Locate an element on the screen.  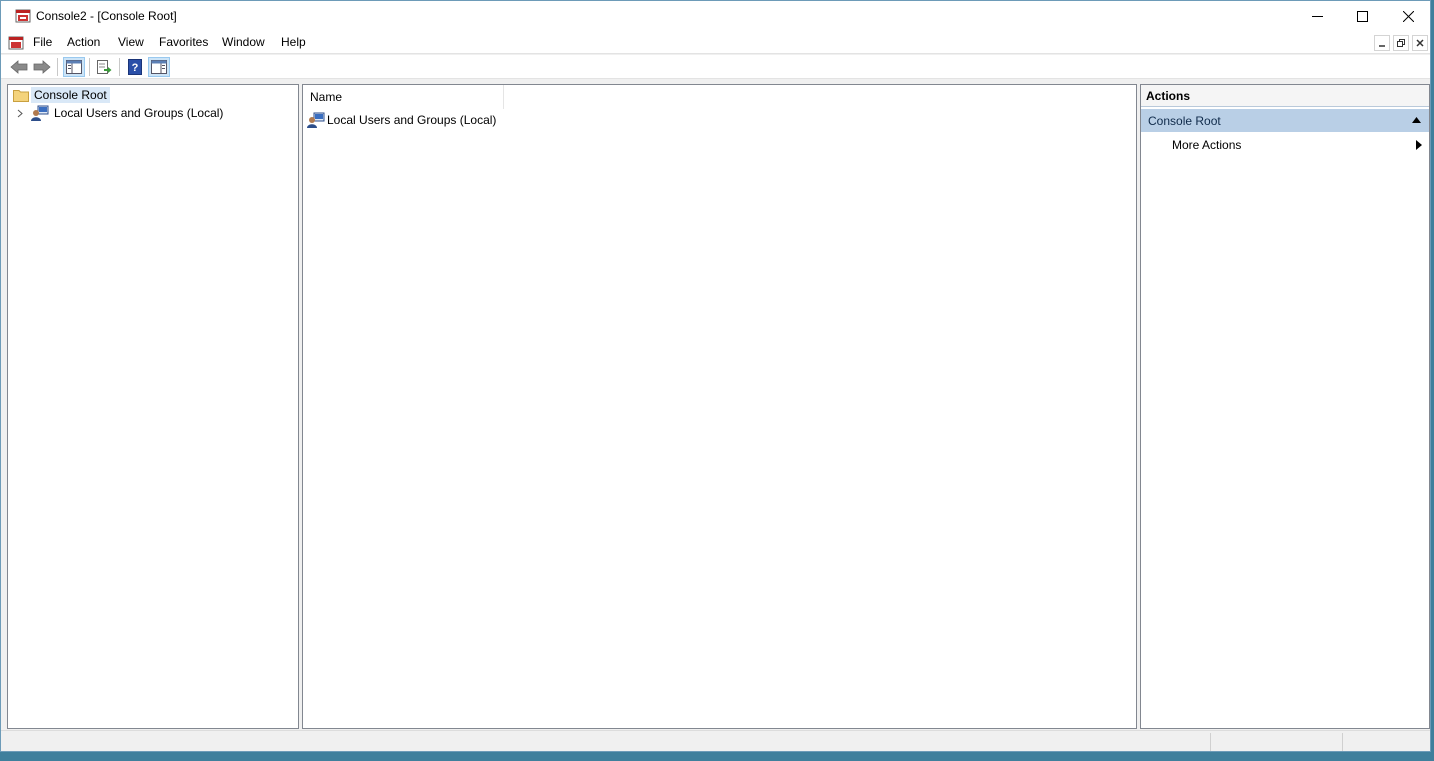
menu-window: Window is located at coordinates (243, 42).